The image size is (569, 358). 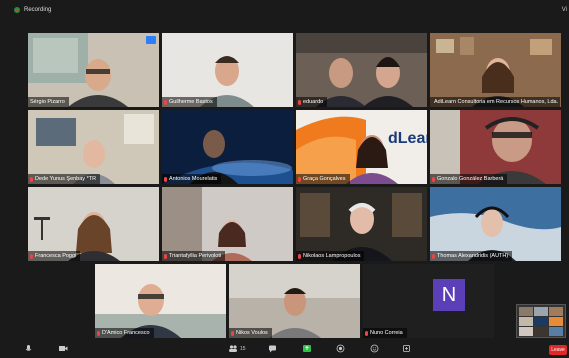 I want to click on video-tile: Gonzalo González Barberá, so click(x=495, y=147).